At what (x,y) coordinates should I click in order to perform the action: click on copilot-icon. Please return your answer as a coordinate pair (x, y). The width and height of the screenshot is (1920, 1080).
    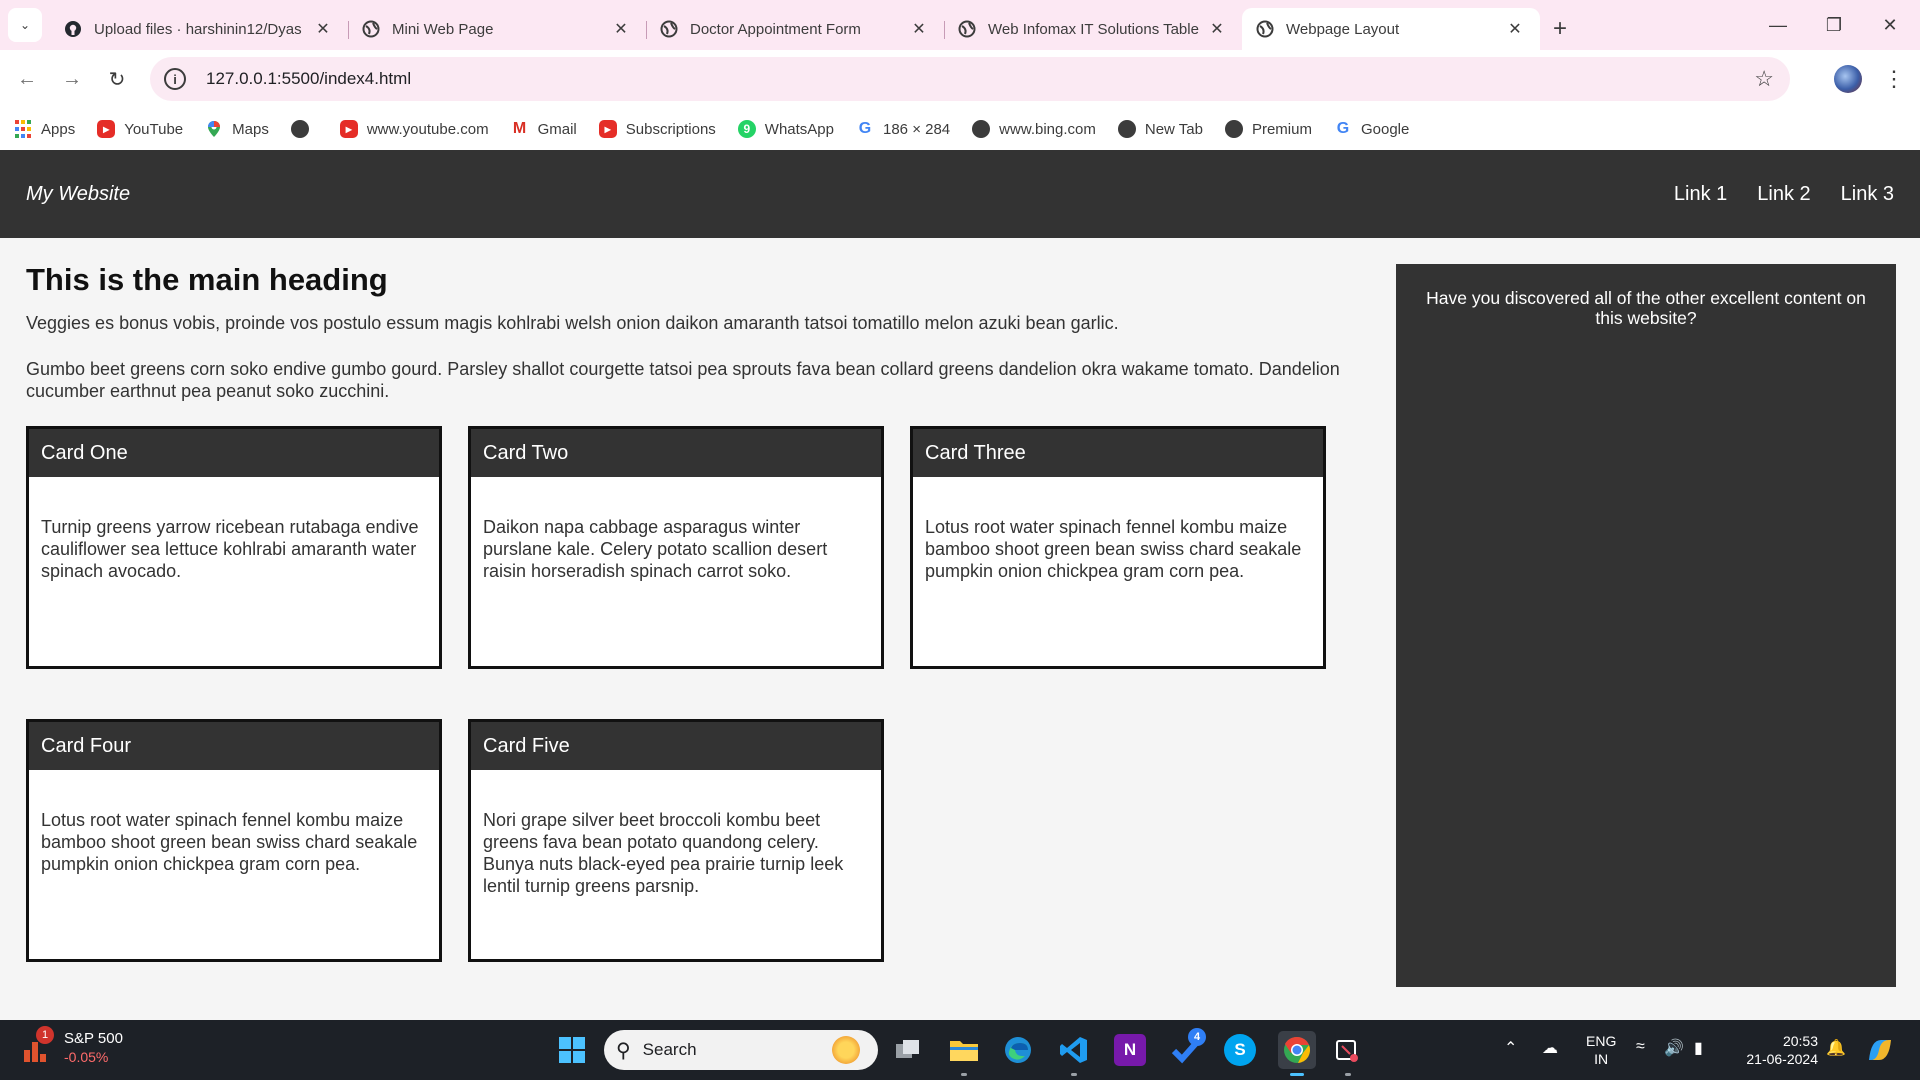
    Looking at the image, I should click on (1880, 1050).